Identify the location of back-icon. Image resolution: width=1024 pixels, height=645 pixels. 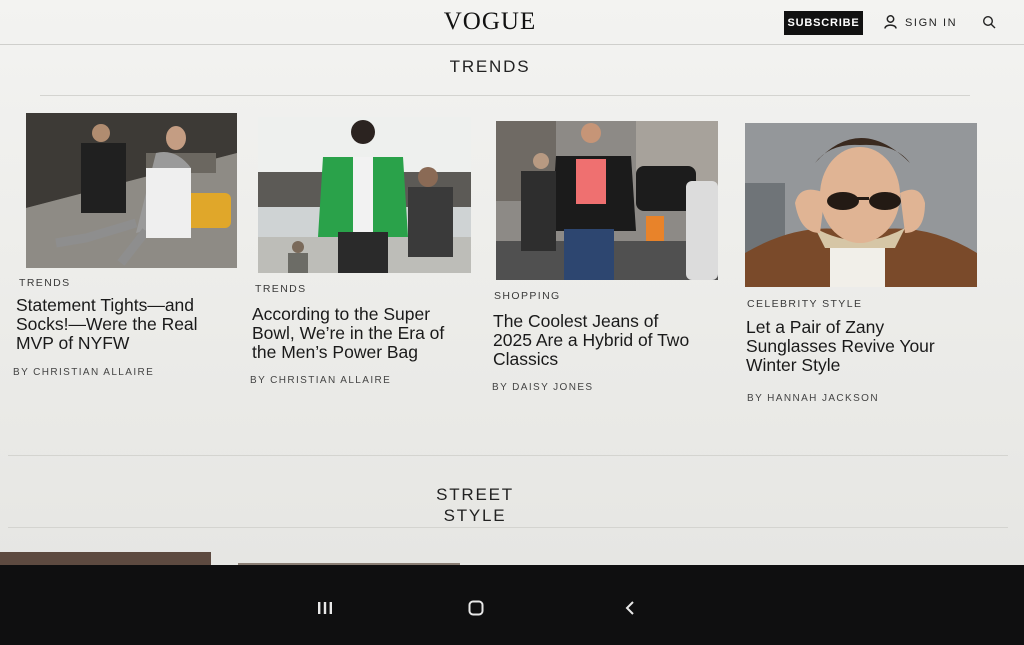
(630, 608).